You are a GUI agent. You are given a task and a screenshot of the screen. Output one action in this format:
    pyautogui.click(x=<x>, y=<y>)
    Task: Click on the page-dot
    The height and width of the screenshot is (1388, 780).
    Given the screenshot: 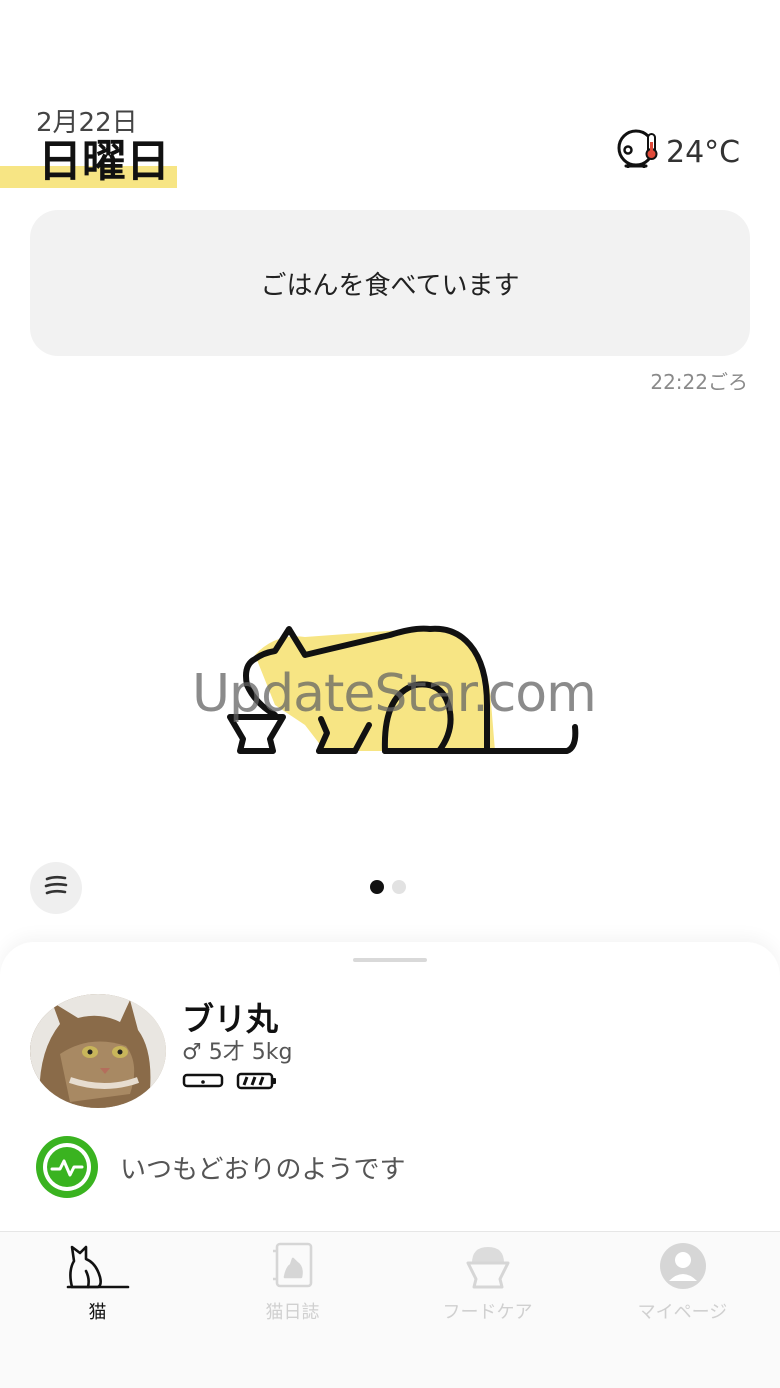 What is the action you would take?
    pyautogui.click(x=399, y=887)
    